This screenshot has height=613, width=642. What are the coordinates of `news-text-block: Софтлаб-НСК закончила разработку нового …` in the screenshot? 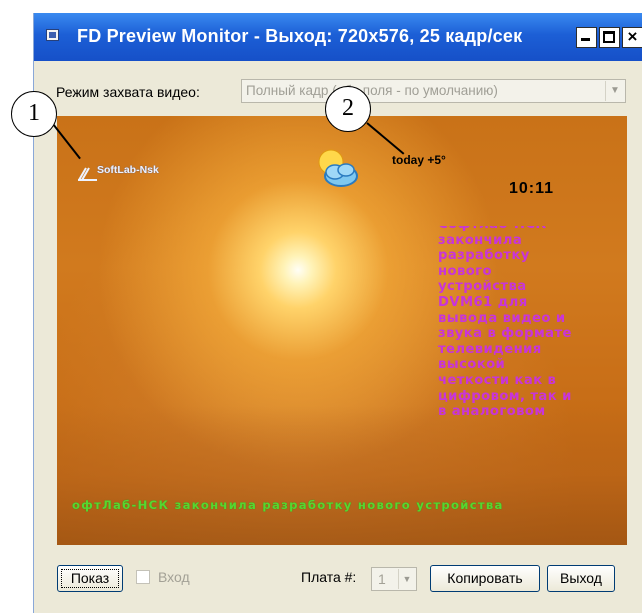 It's located at (523, 331).